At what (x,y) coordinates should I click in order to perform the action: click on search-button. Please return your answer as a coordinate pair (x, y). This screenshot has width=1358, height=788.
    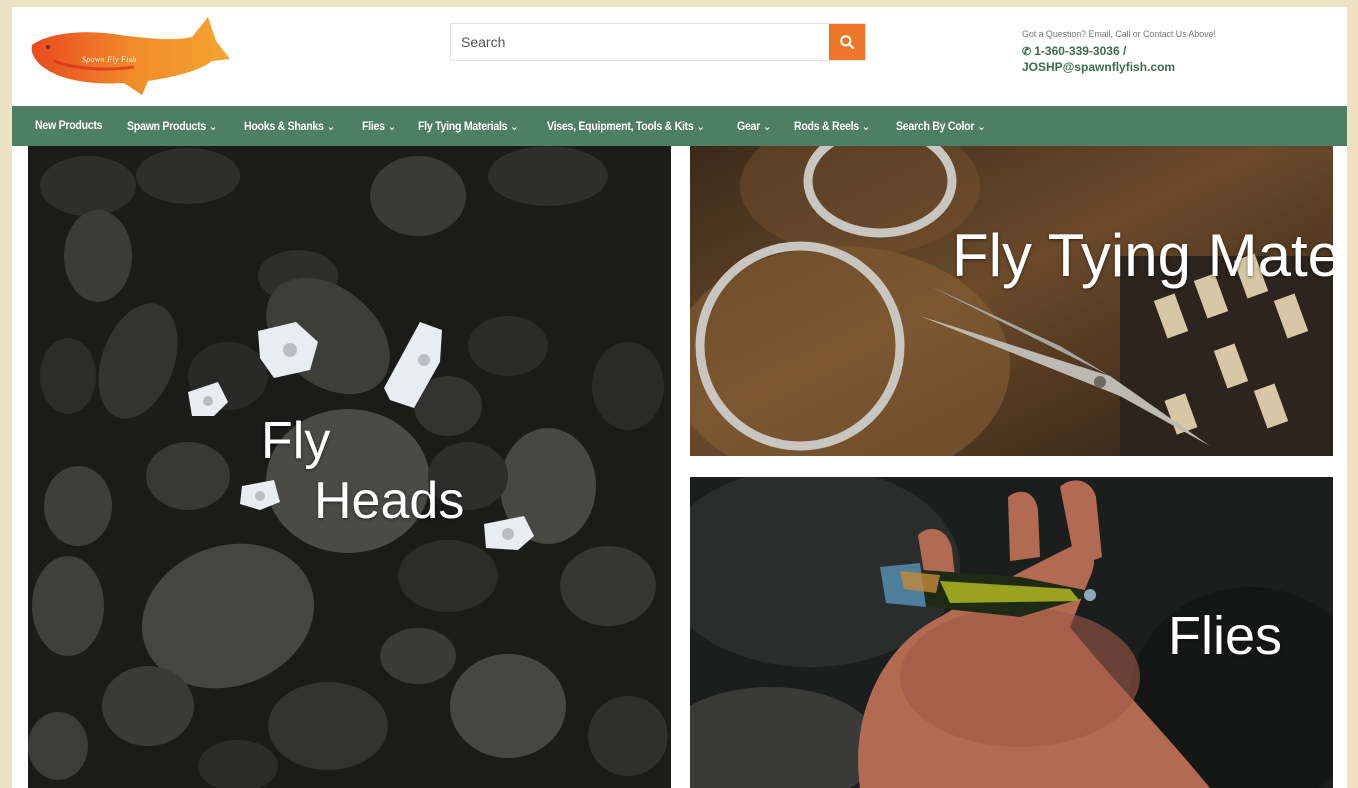
    Looking at the image, I should click on (847, 42).